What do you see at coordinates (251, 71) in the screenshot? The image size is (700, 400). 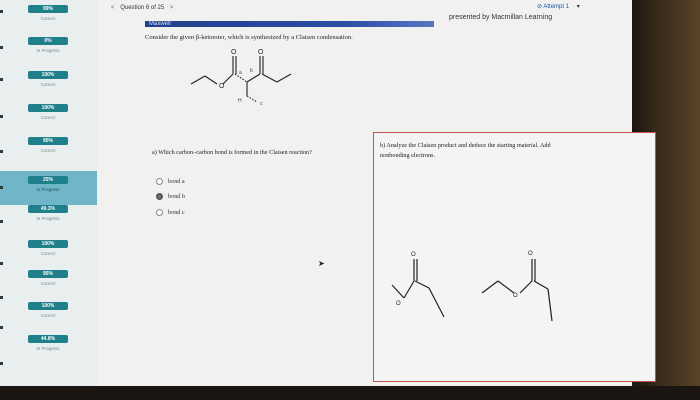 I see `bond-b-label: b` at bounding box center [251, 71].